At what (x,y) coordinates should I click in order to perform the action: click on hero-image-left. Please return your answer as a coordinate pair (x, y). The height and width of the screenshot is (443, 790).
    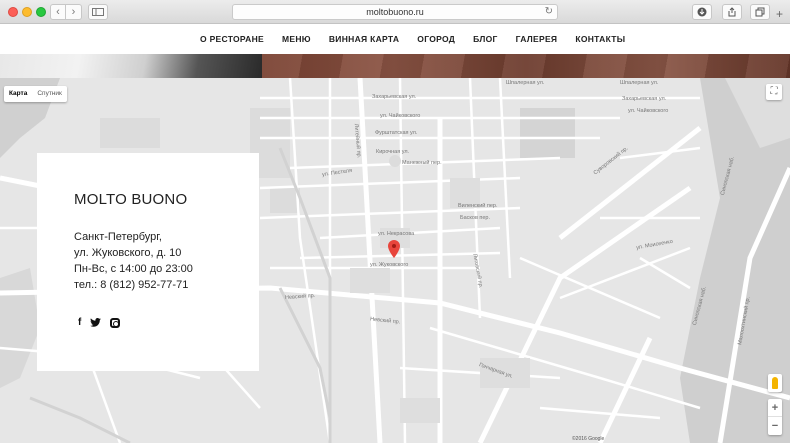
    Looking at the image, I should click on (131, 66).